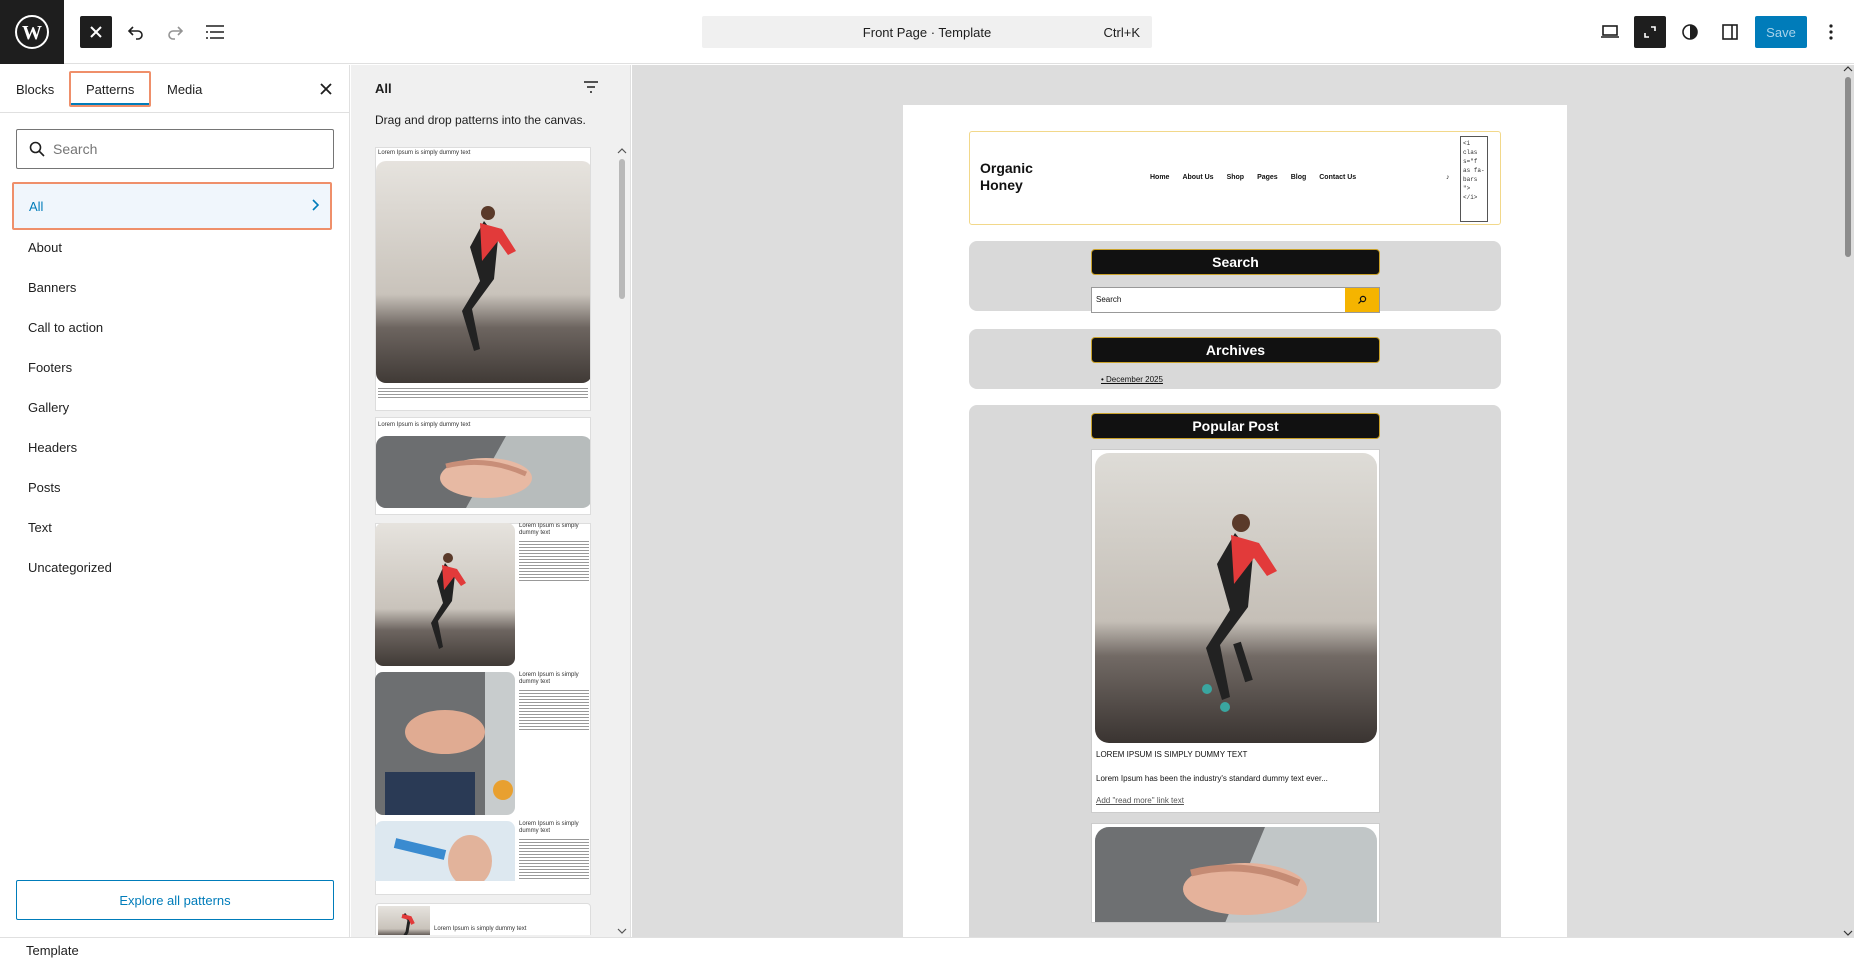  Describe the element at coordinates (1831, 32) in the screenshot. I see `options-button` at that location.